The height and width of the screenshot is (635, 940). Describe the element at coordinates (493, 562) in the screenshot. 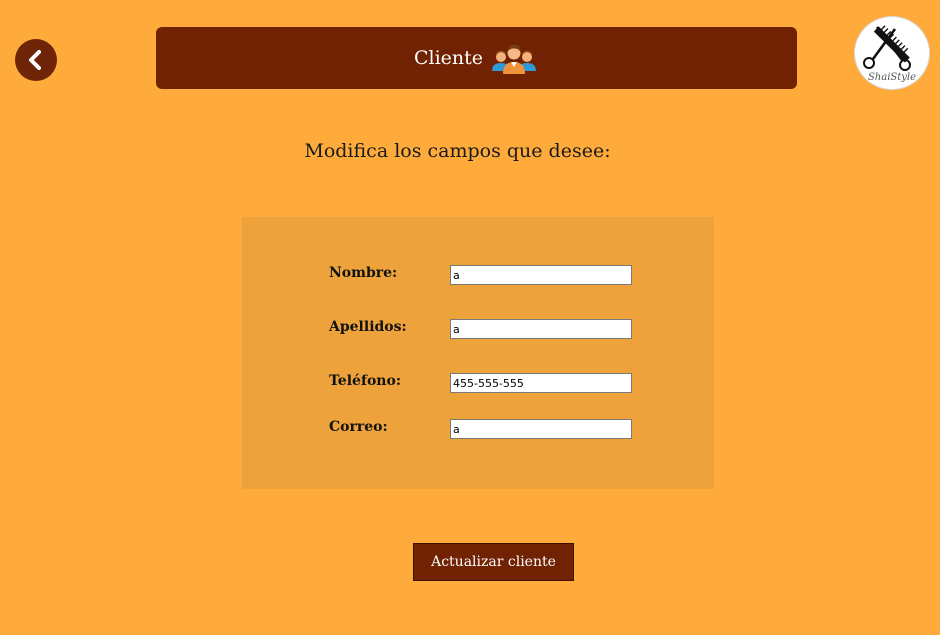

I see `update-client-button: Actualizar cliente` at that location.